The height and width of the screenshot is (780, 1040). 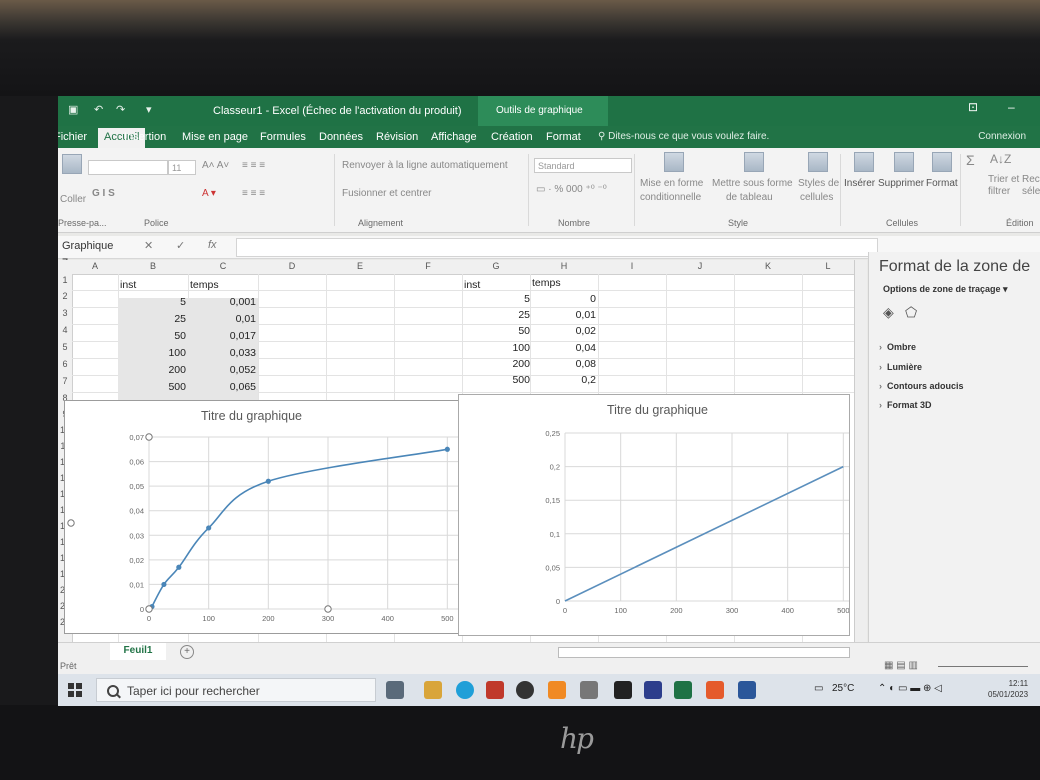 I want to click on merge-center-button: Fusionner et centrer, so click(x=387, y=193).